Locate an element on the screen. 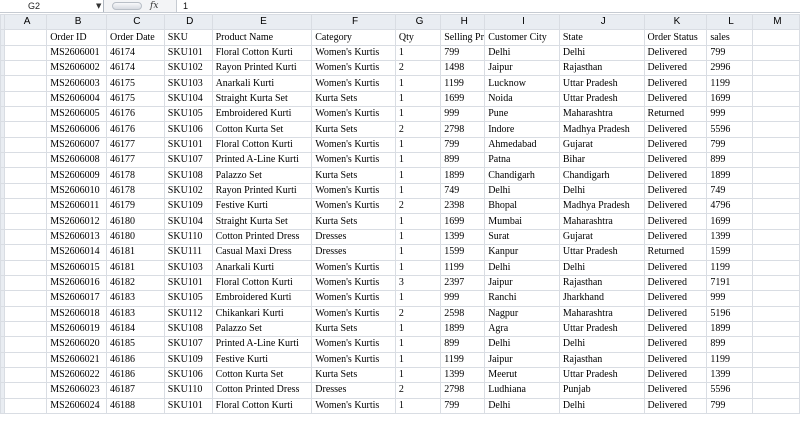 This screenshot has height=436, width=800. cell-g7: 2 is located at coordinates (418, 129).